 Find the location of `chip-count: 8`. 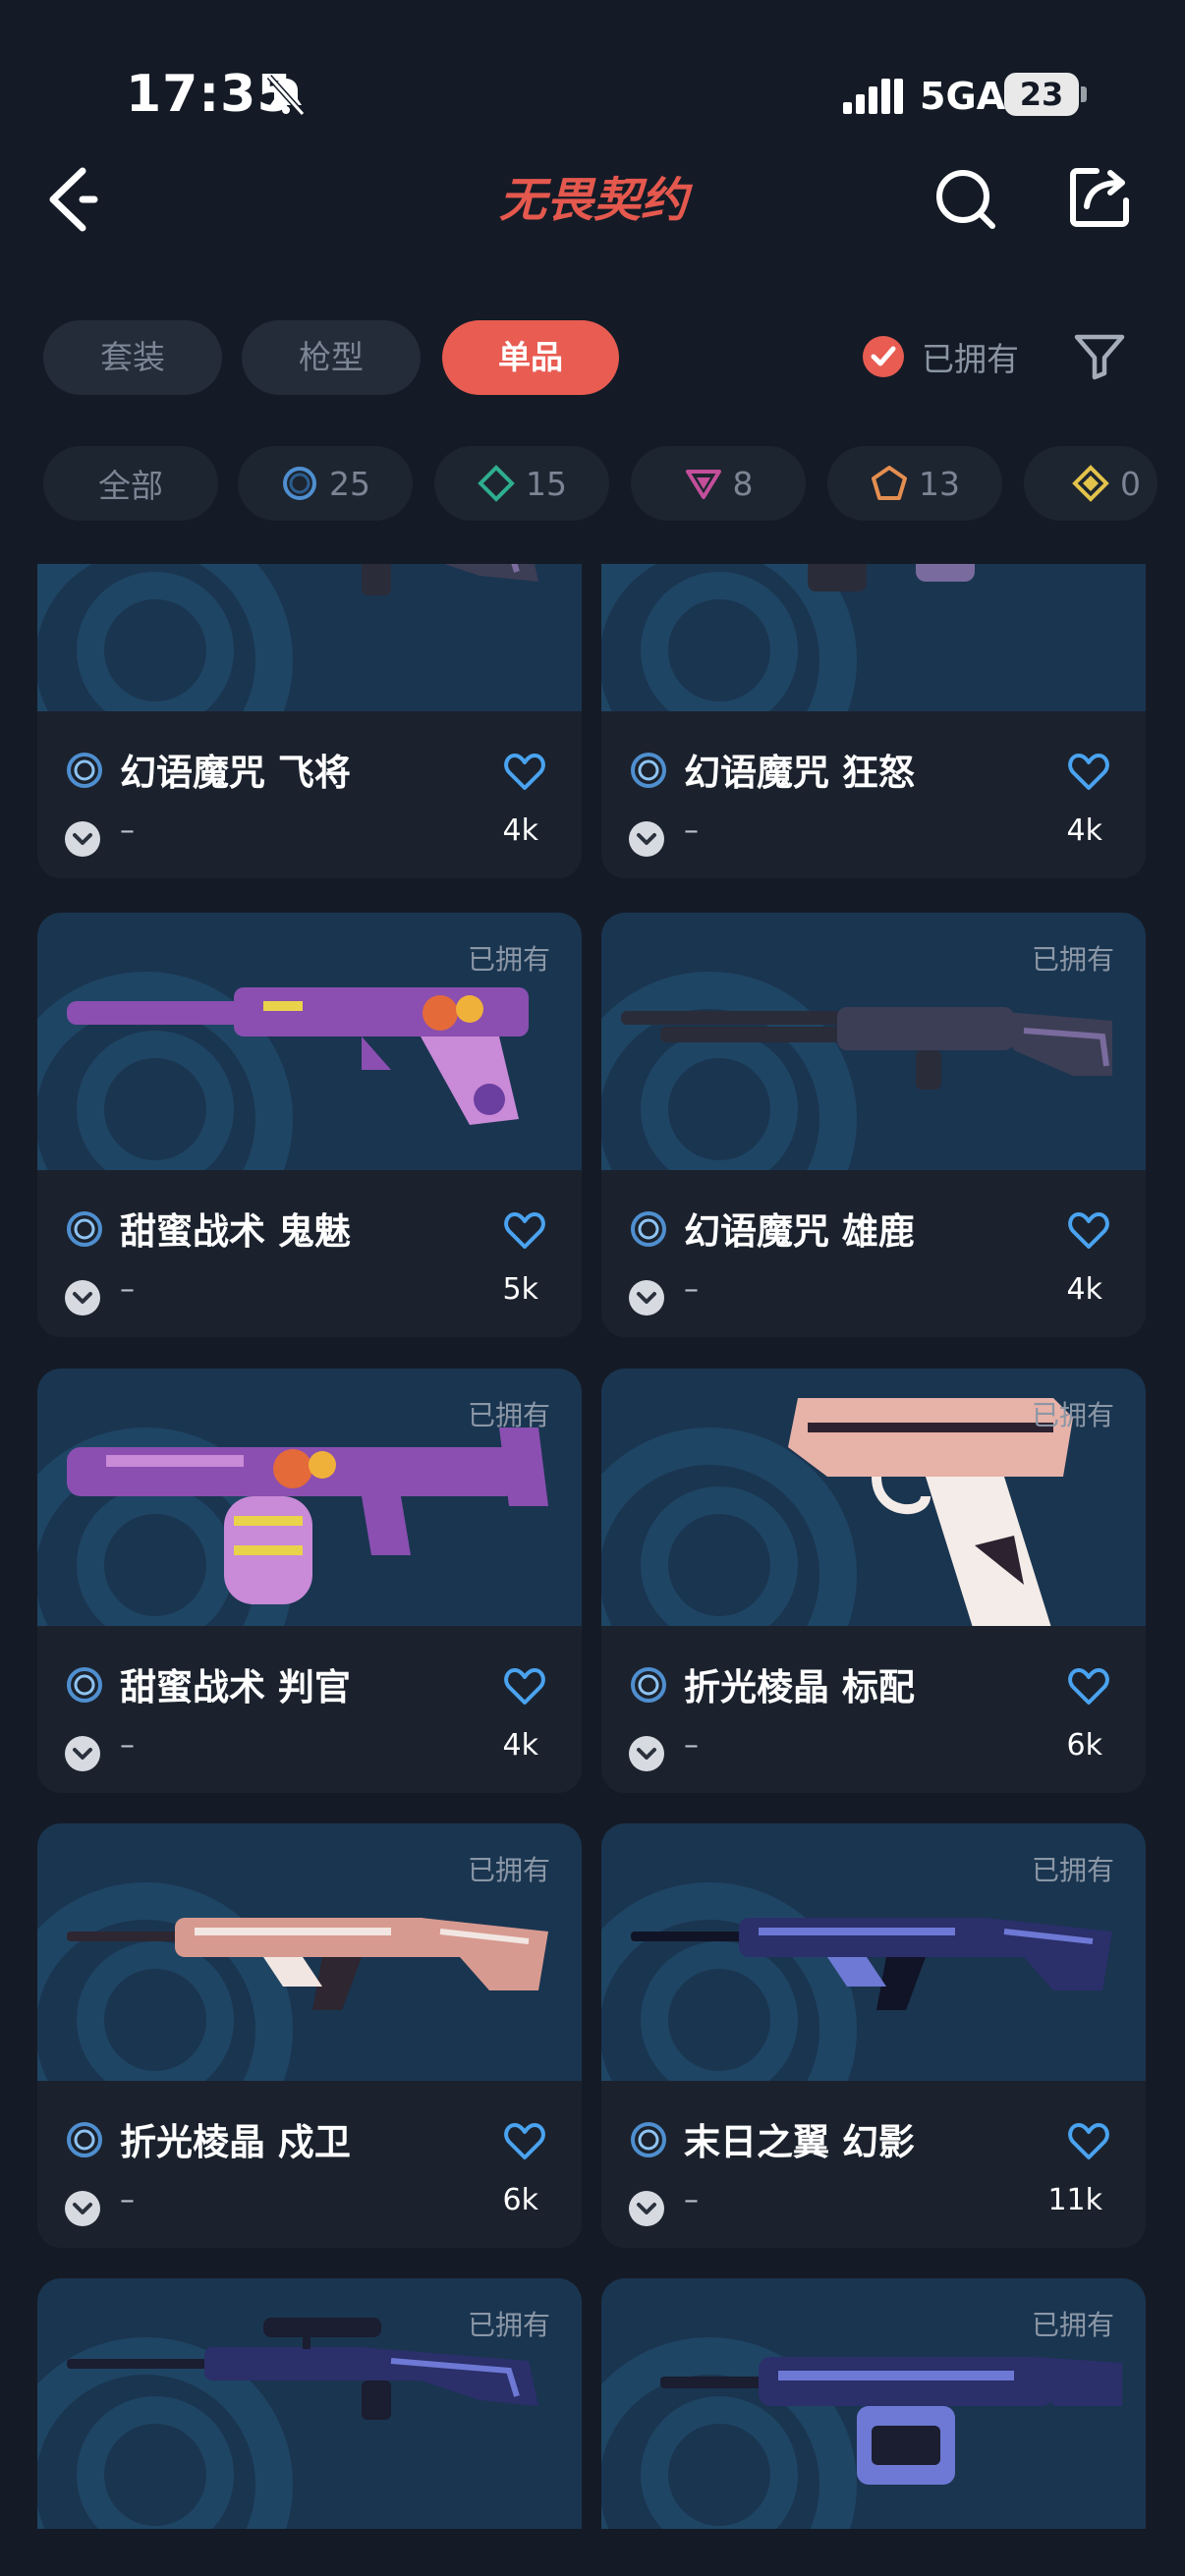

chip-count: 8 is located at coordinates (743, 483).